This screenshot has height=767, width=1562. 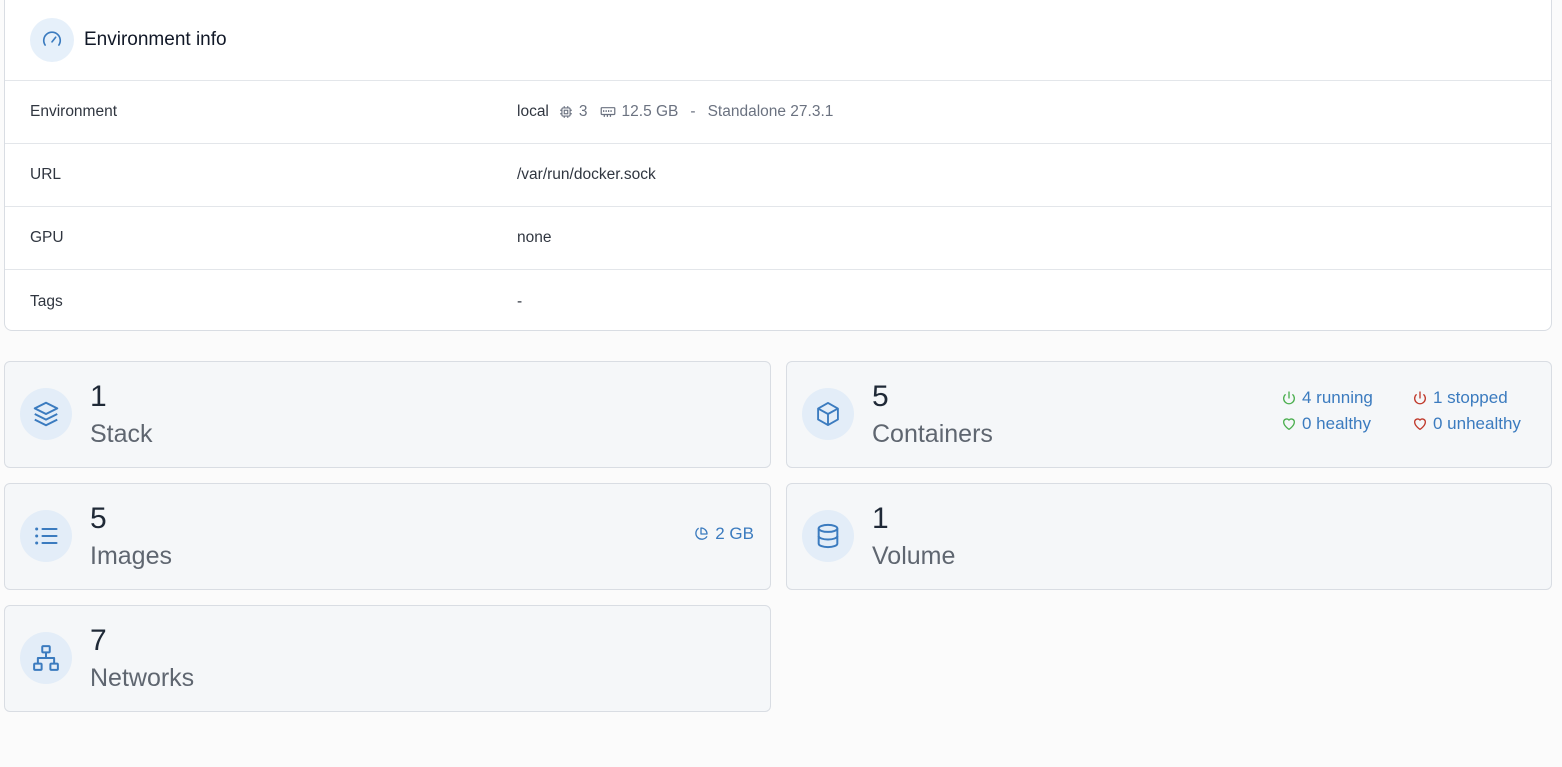 I want to click on power-stopped-icon, so click(x=1420, y=398).